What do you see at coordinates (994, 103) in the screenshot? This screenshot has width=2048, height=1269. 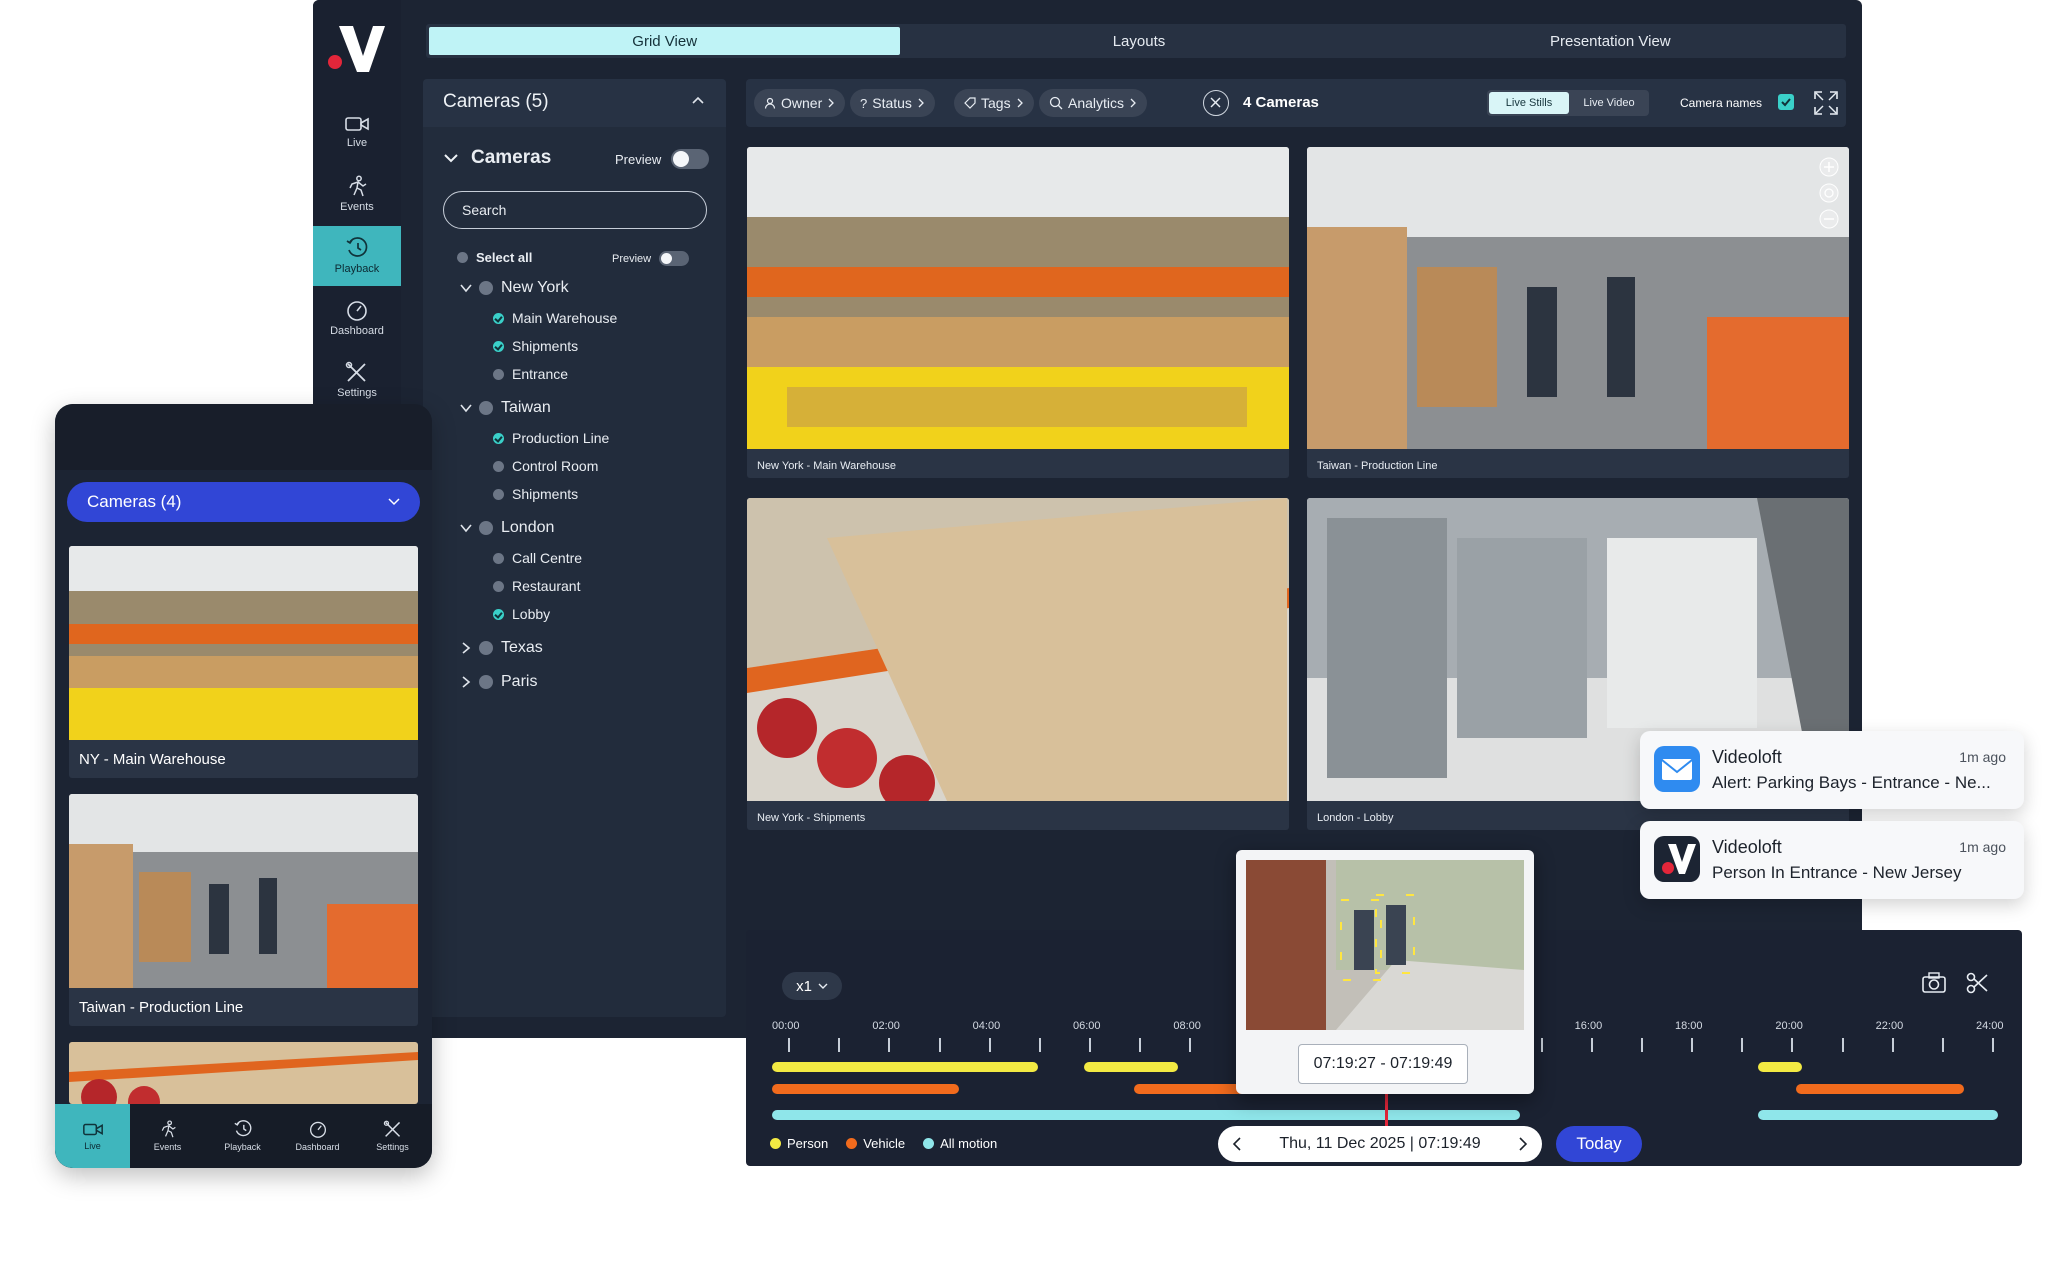 I see `tags-filter: Tags` at bounding box center [994, 103].